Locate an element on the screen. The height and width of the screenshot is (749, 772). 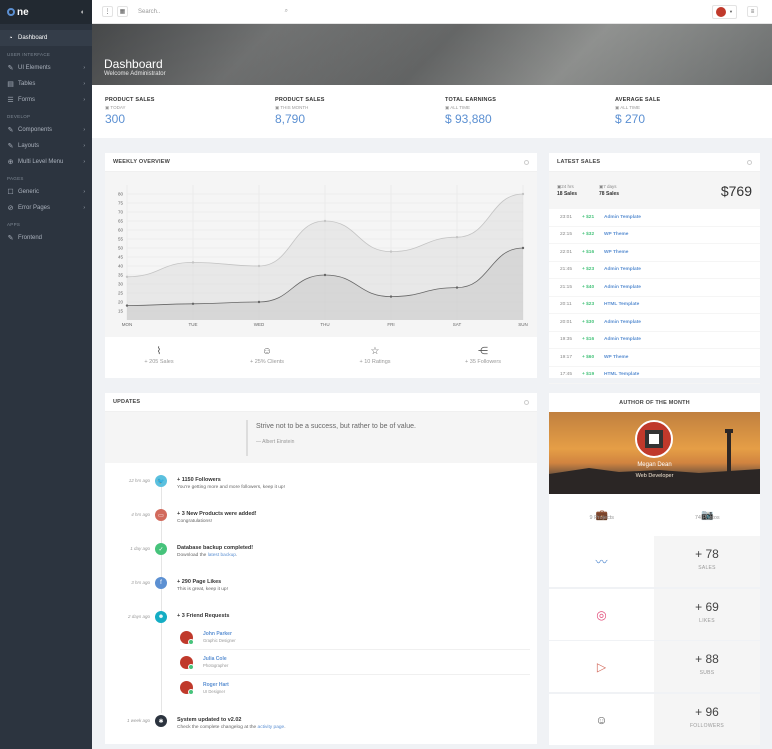
stat-value: $ 270 is located at coordinates (630, 119).